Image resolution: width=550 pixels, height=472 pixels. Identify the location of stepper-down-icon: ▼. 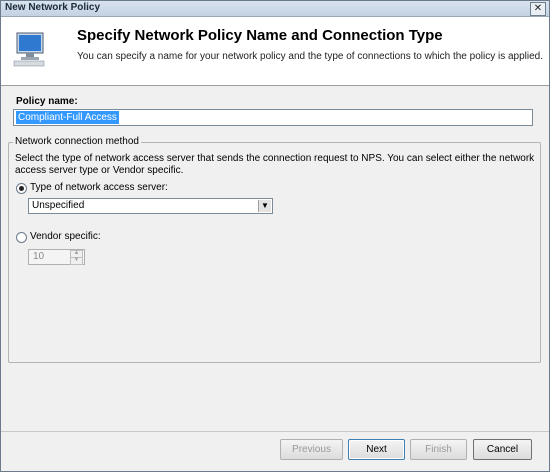
(76, 261).